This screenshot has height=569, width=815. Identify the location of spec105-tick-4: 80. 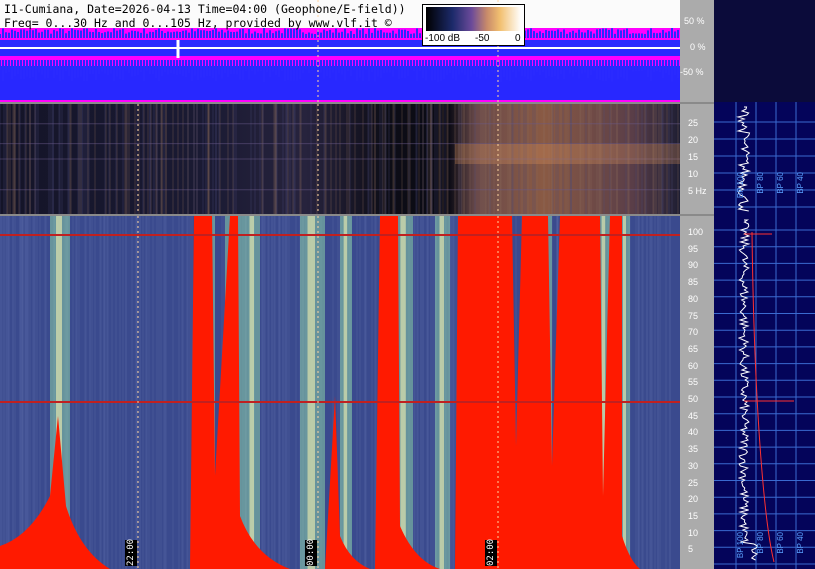
(693, 298).